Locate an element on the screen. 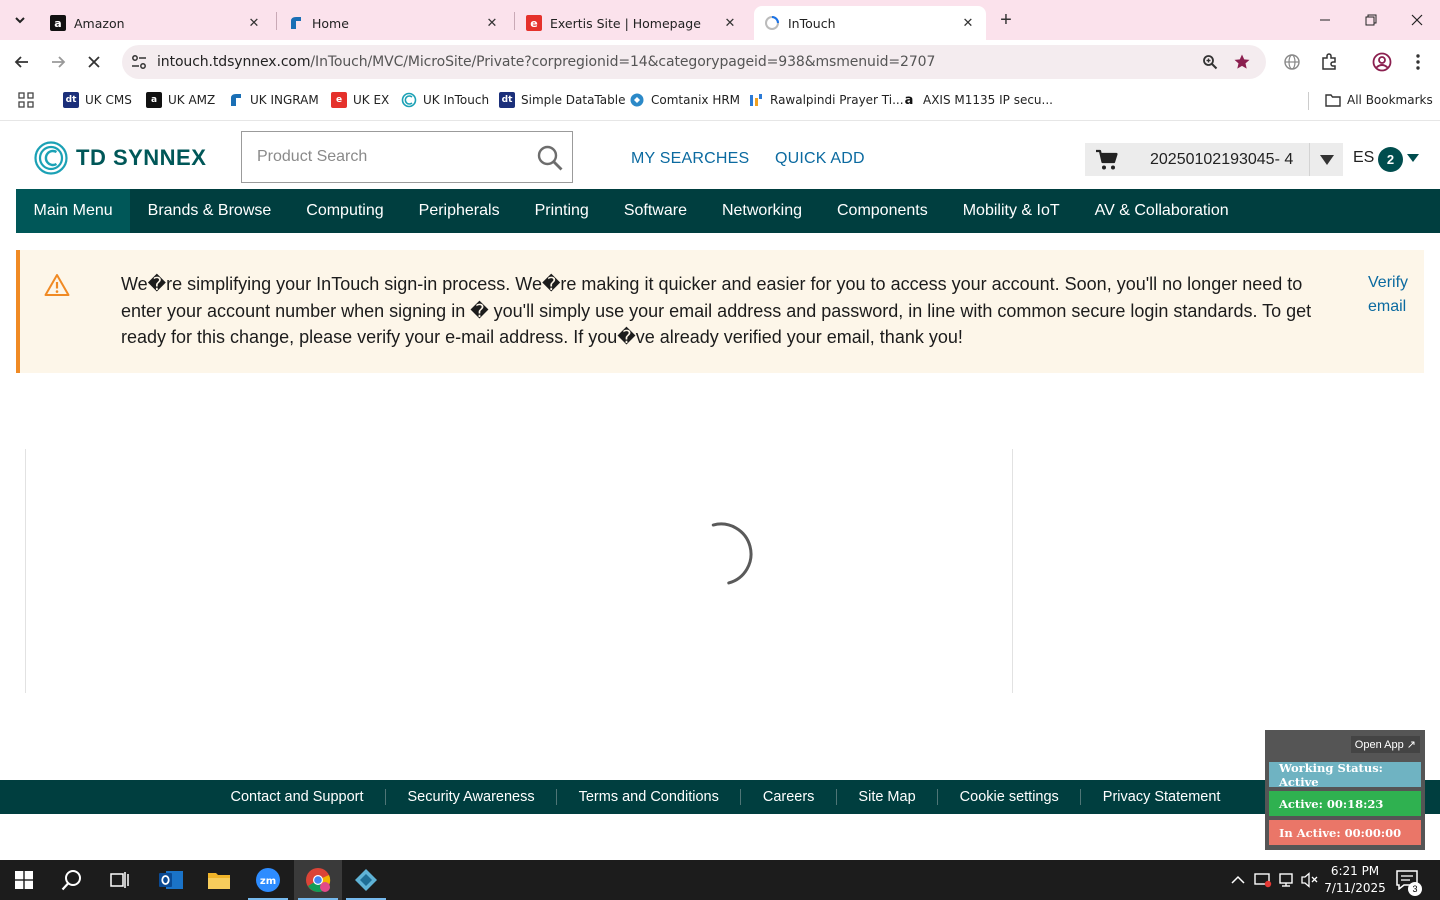 This screenshot has width=1440, height=900. footer-careers: Careers is located at coordinates (788, 797).